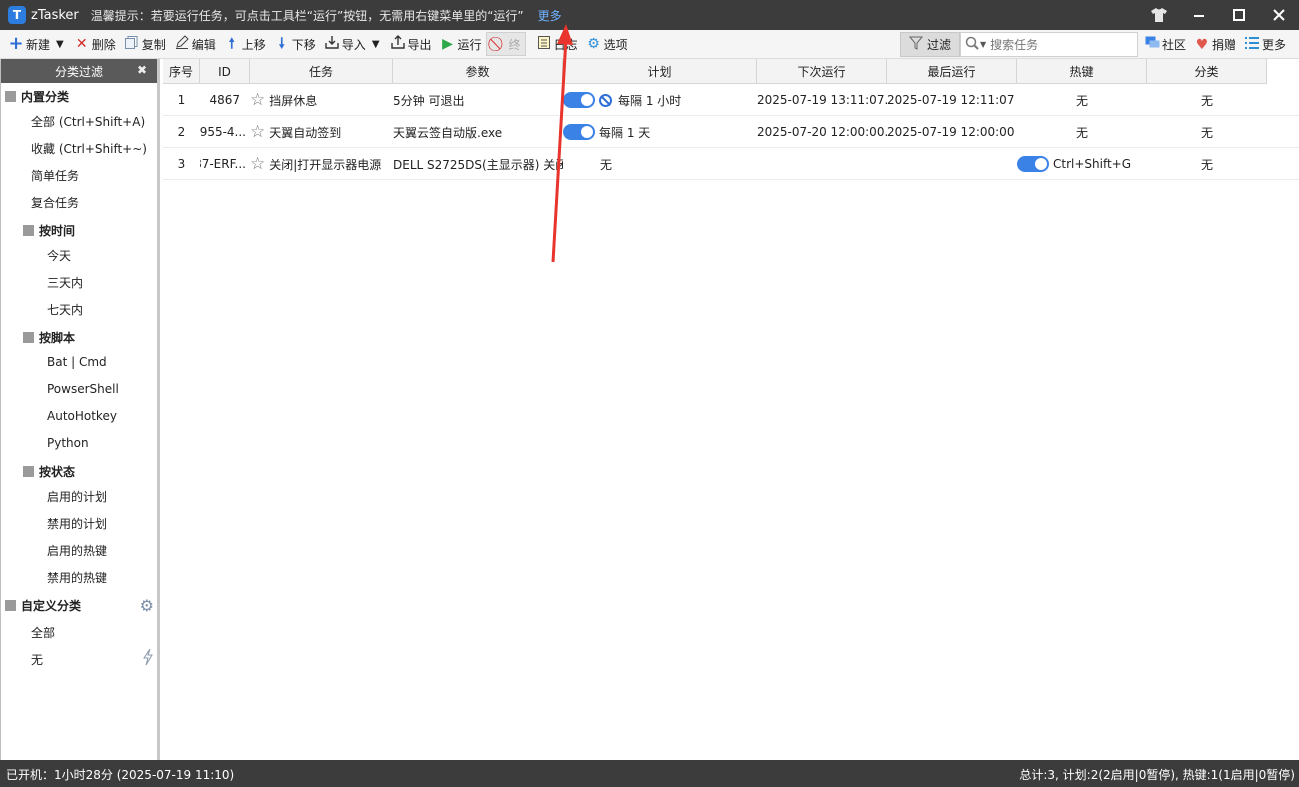  I want to click on settings-gear-icon: ⚙, so click(147, 605).